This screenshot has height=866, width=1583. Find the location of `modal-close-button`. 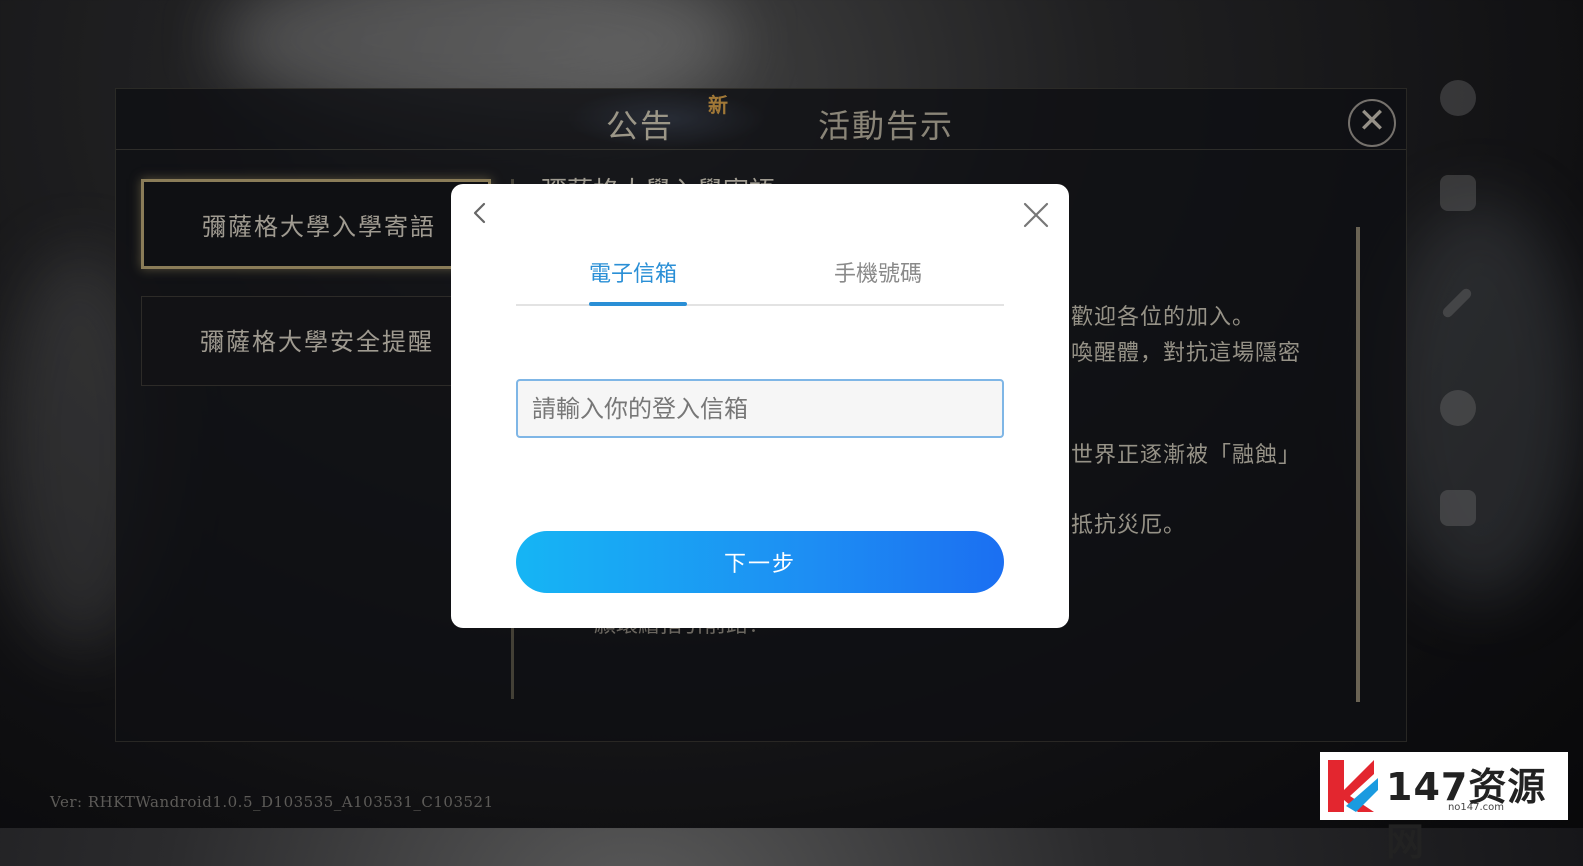

modal-close-button is located at coordinates (1036, 215).